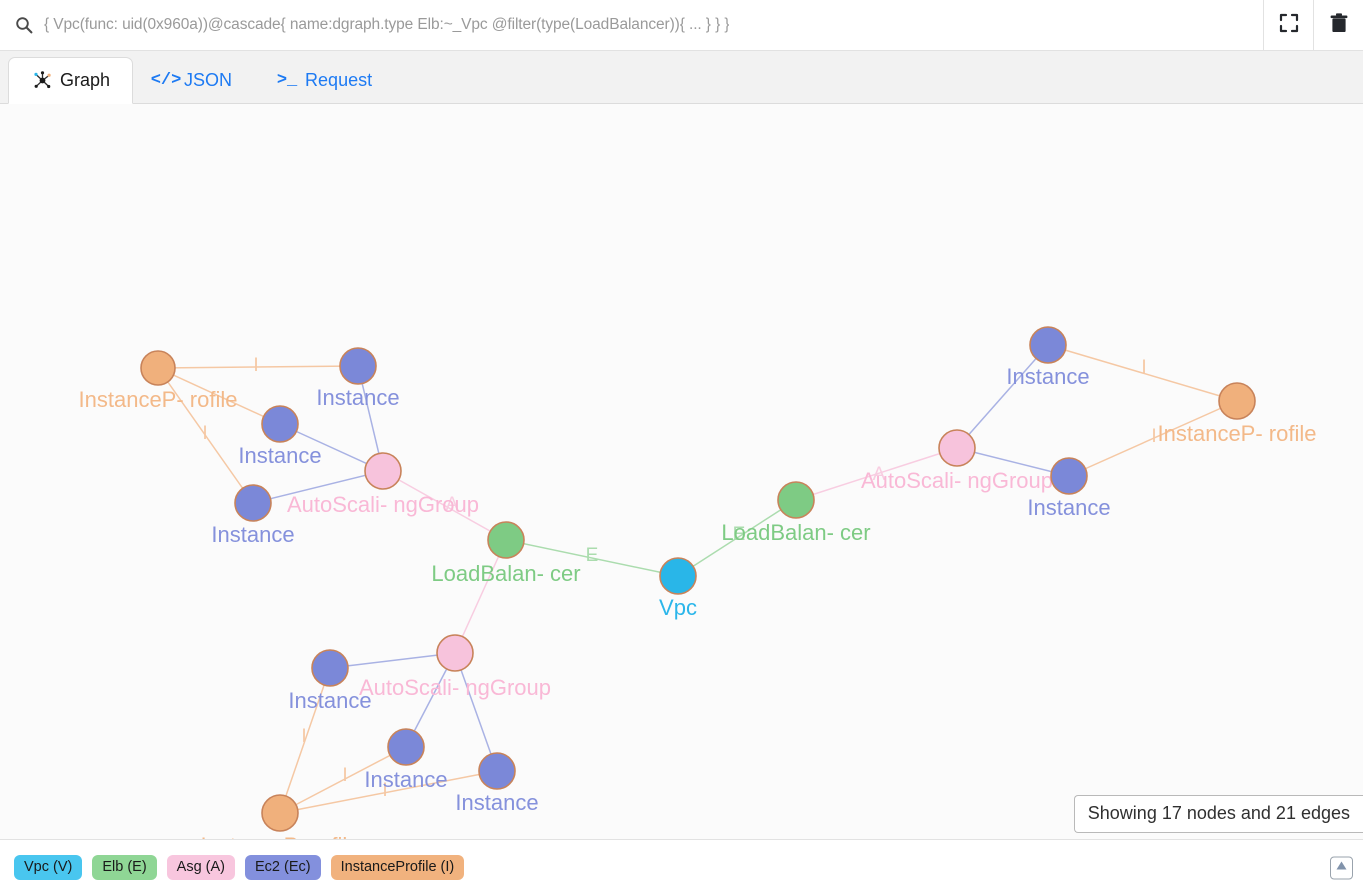  I want to click on triangle-up-icon, so click(1341, 868).